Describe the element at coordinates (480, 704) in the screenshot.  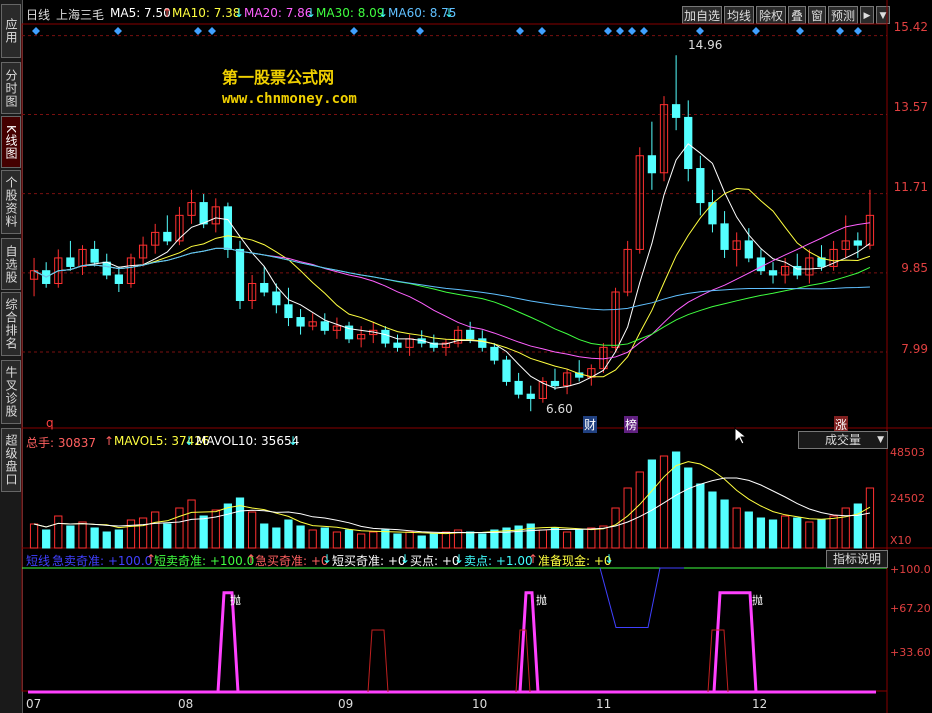
I see `date-tick: 10` at that location.